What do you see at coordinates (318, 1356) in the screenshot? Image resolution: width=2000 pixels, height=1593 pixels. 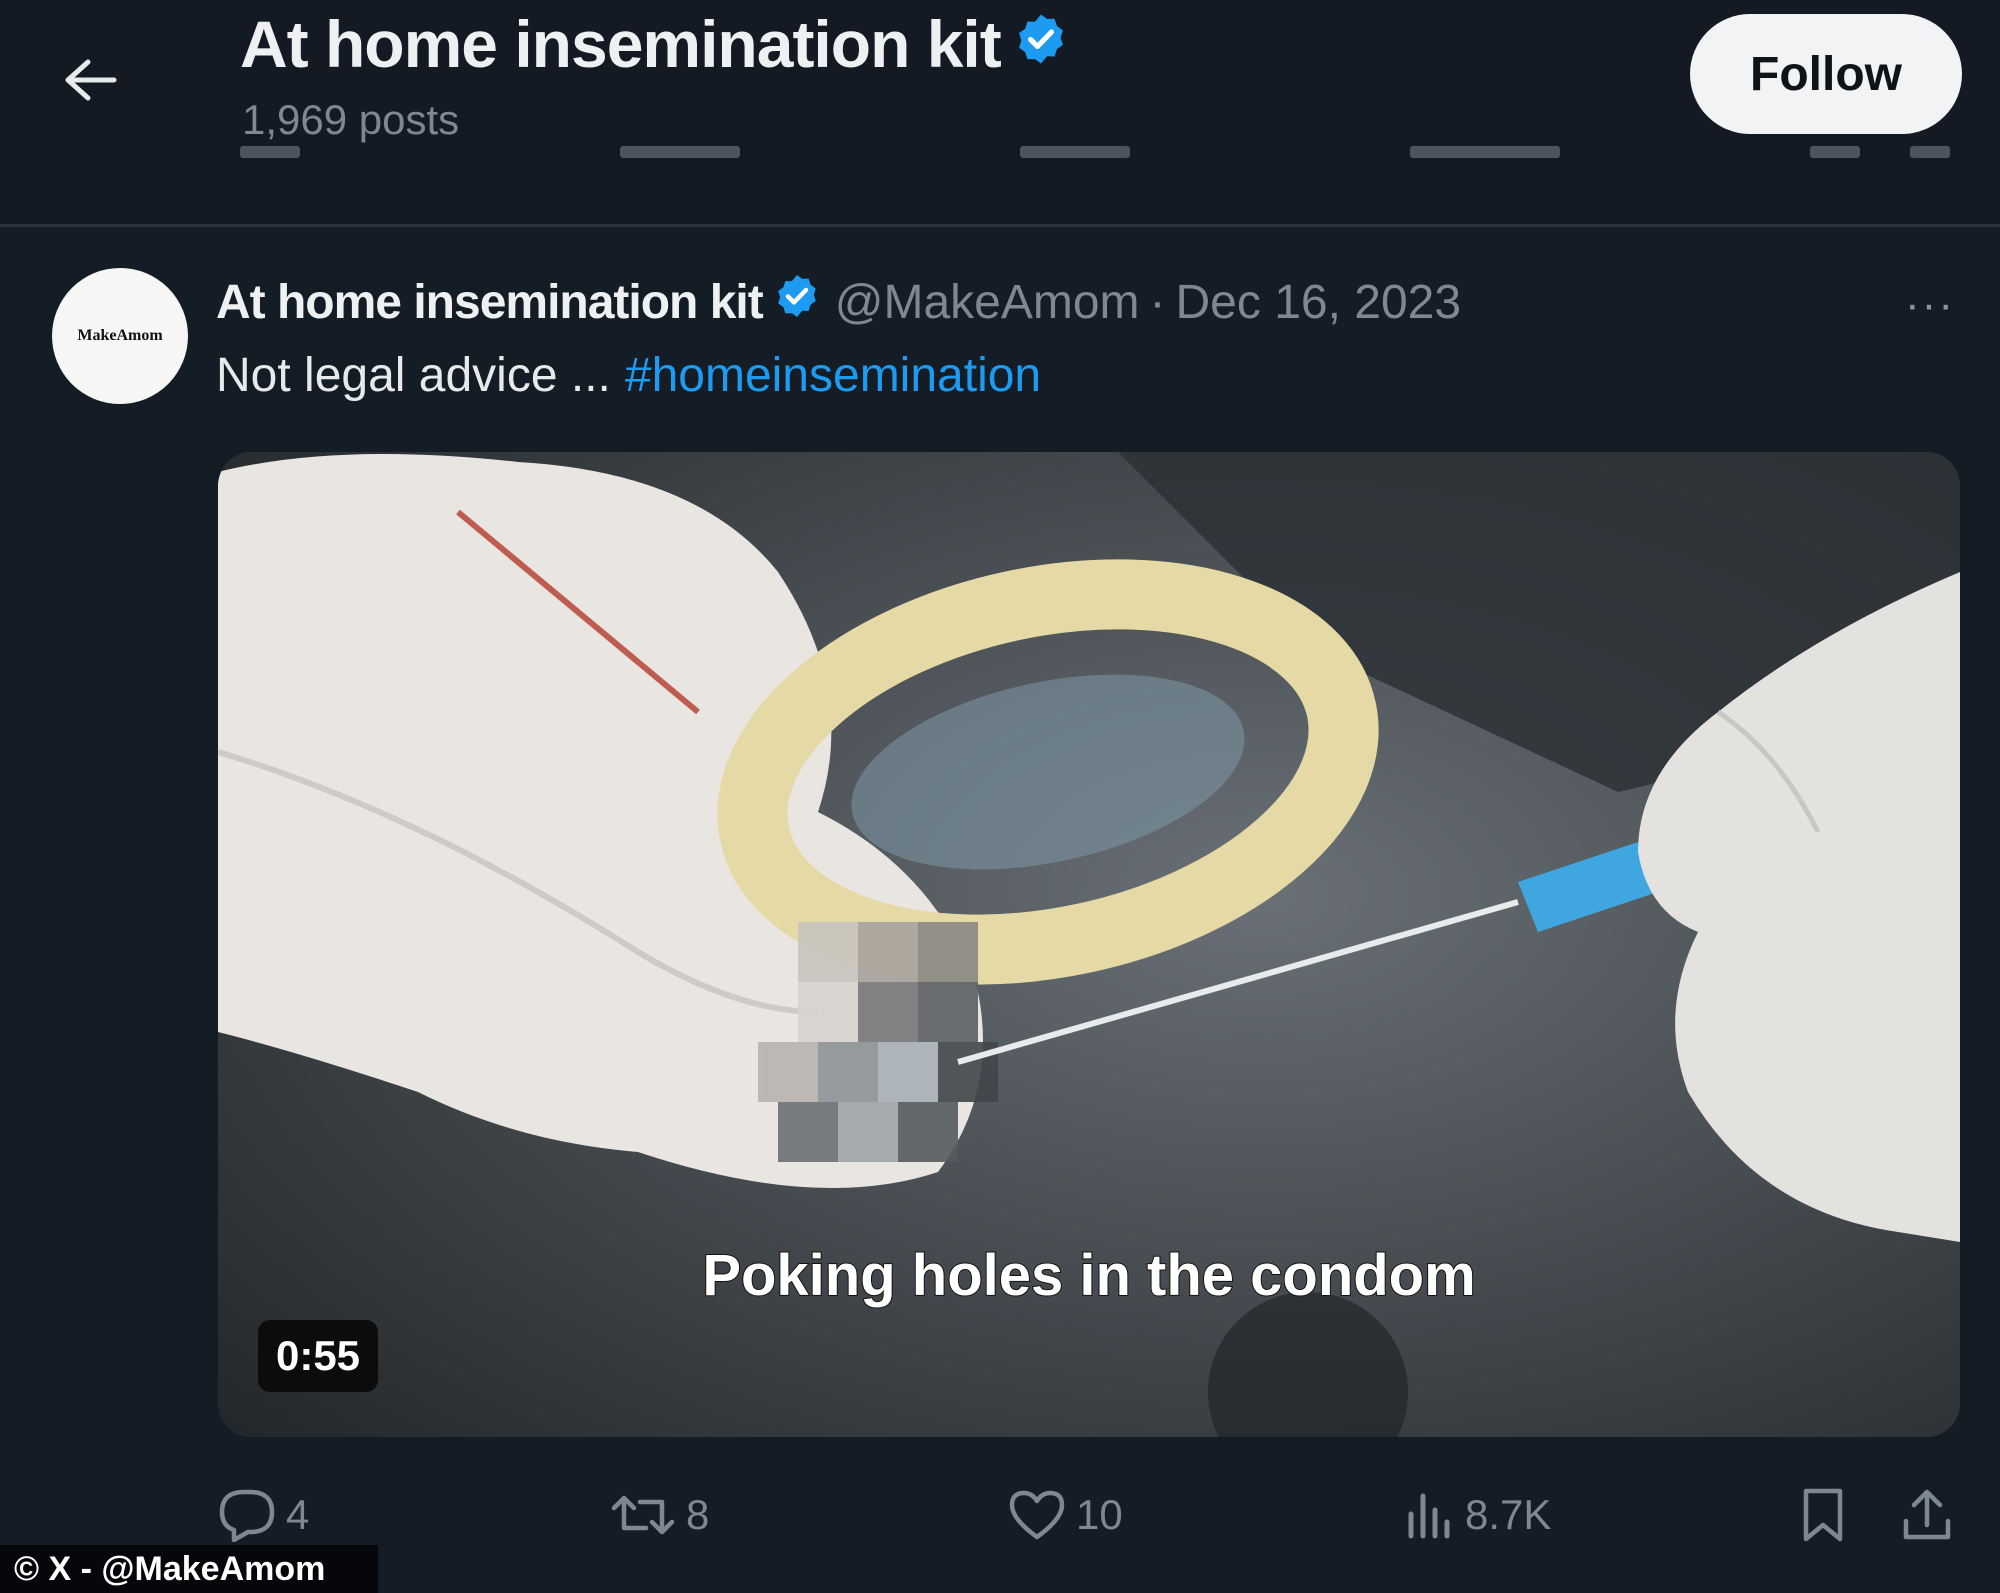 I see `video-duration-badge: 0:55` at bounding box center [318, 1356].